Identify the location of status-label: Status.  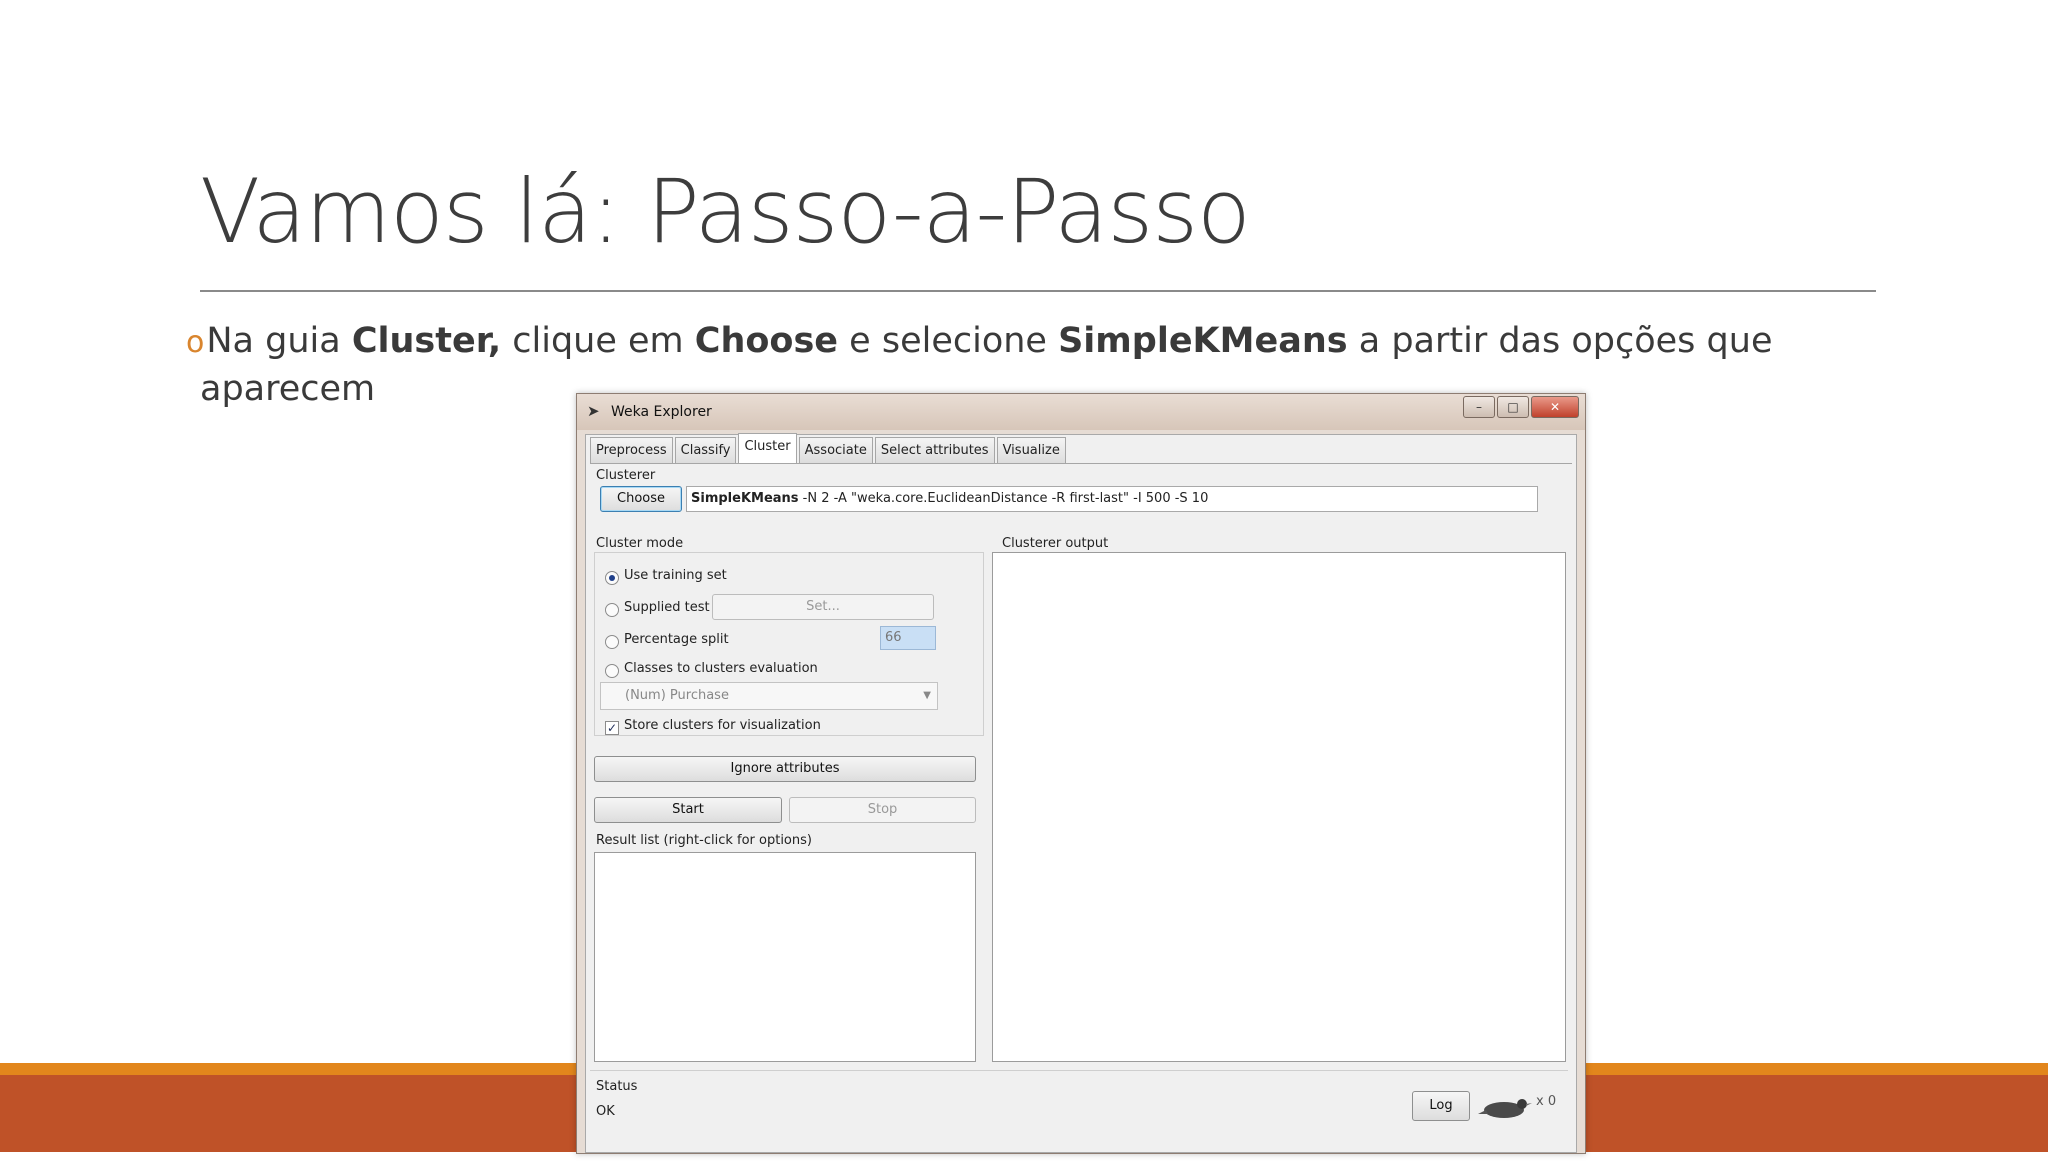
(617, 1086).